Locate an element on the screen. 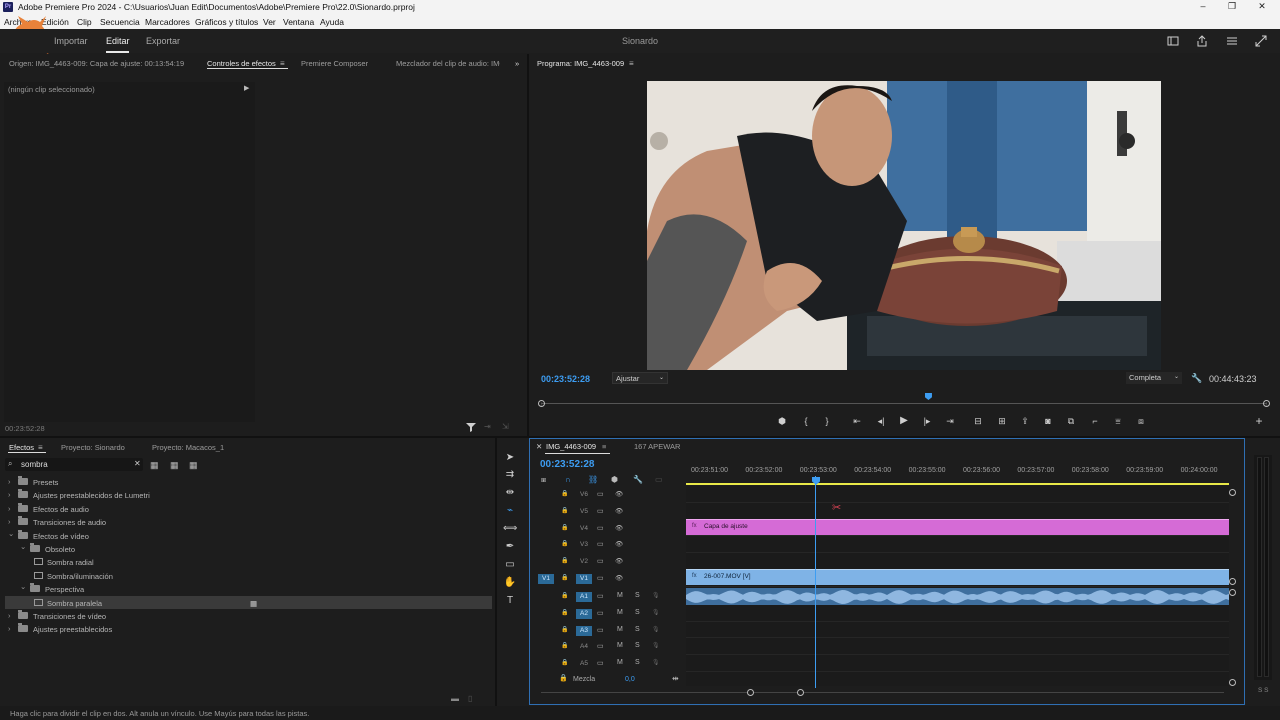 This screenshot has width=1280, height=720. step-forward-icon: |▸ is located at coordinates (927, 421).